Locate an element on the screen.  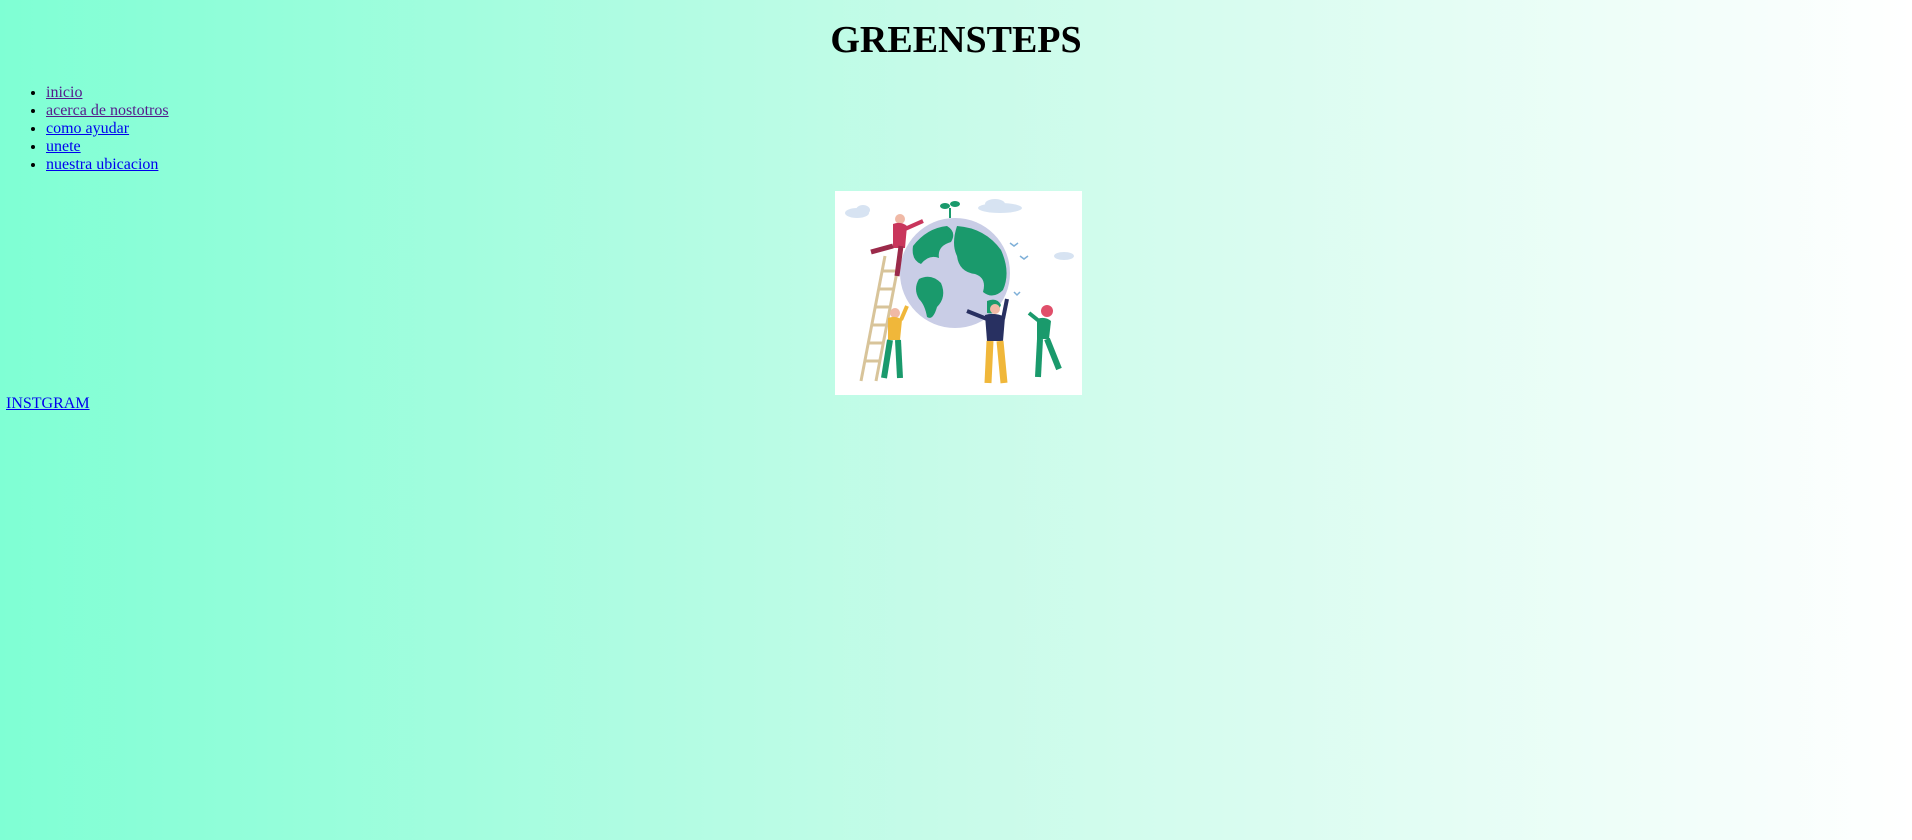
hero-image is located at coordinates (958, 293).